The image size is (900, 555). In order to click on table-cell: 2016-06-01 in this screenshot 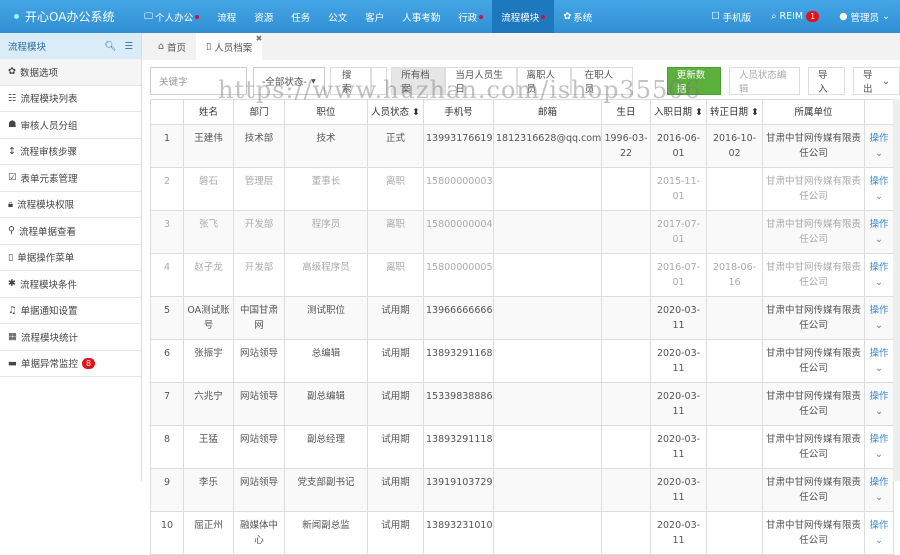, I will do `click(678, 146)`.